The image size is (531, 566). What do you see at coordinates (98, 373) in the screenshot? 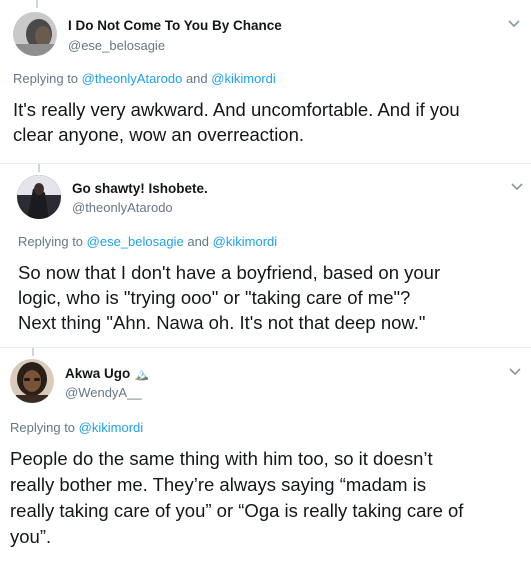
I see `display-name-text: Akwa Ugo` at bounding box center [98, 373].